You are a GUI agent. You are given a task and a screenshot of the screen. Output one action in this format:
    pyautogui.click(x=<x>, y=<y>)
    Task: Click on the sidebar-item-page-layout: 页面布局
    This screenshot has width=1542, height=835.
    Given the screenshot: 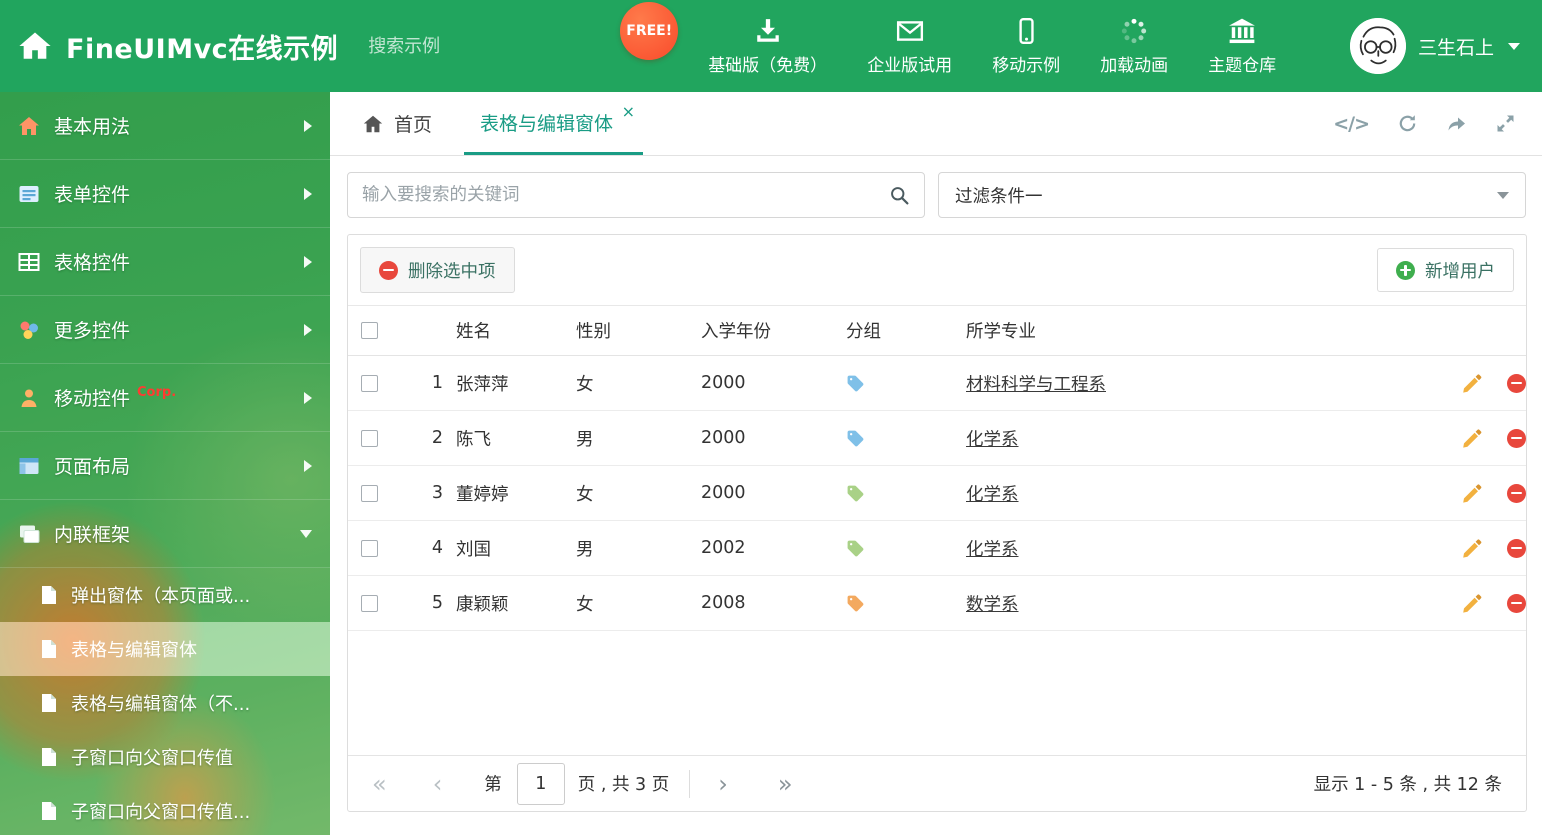 What is the action you would take?
    pyautogui.click(x=165, y=466)
    